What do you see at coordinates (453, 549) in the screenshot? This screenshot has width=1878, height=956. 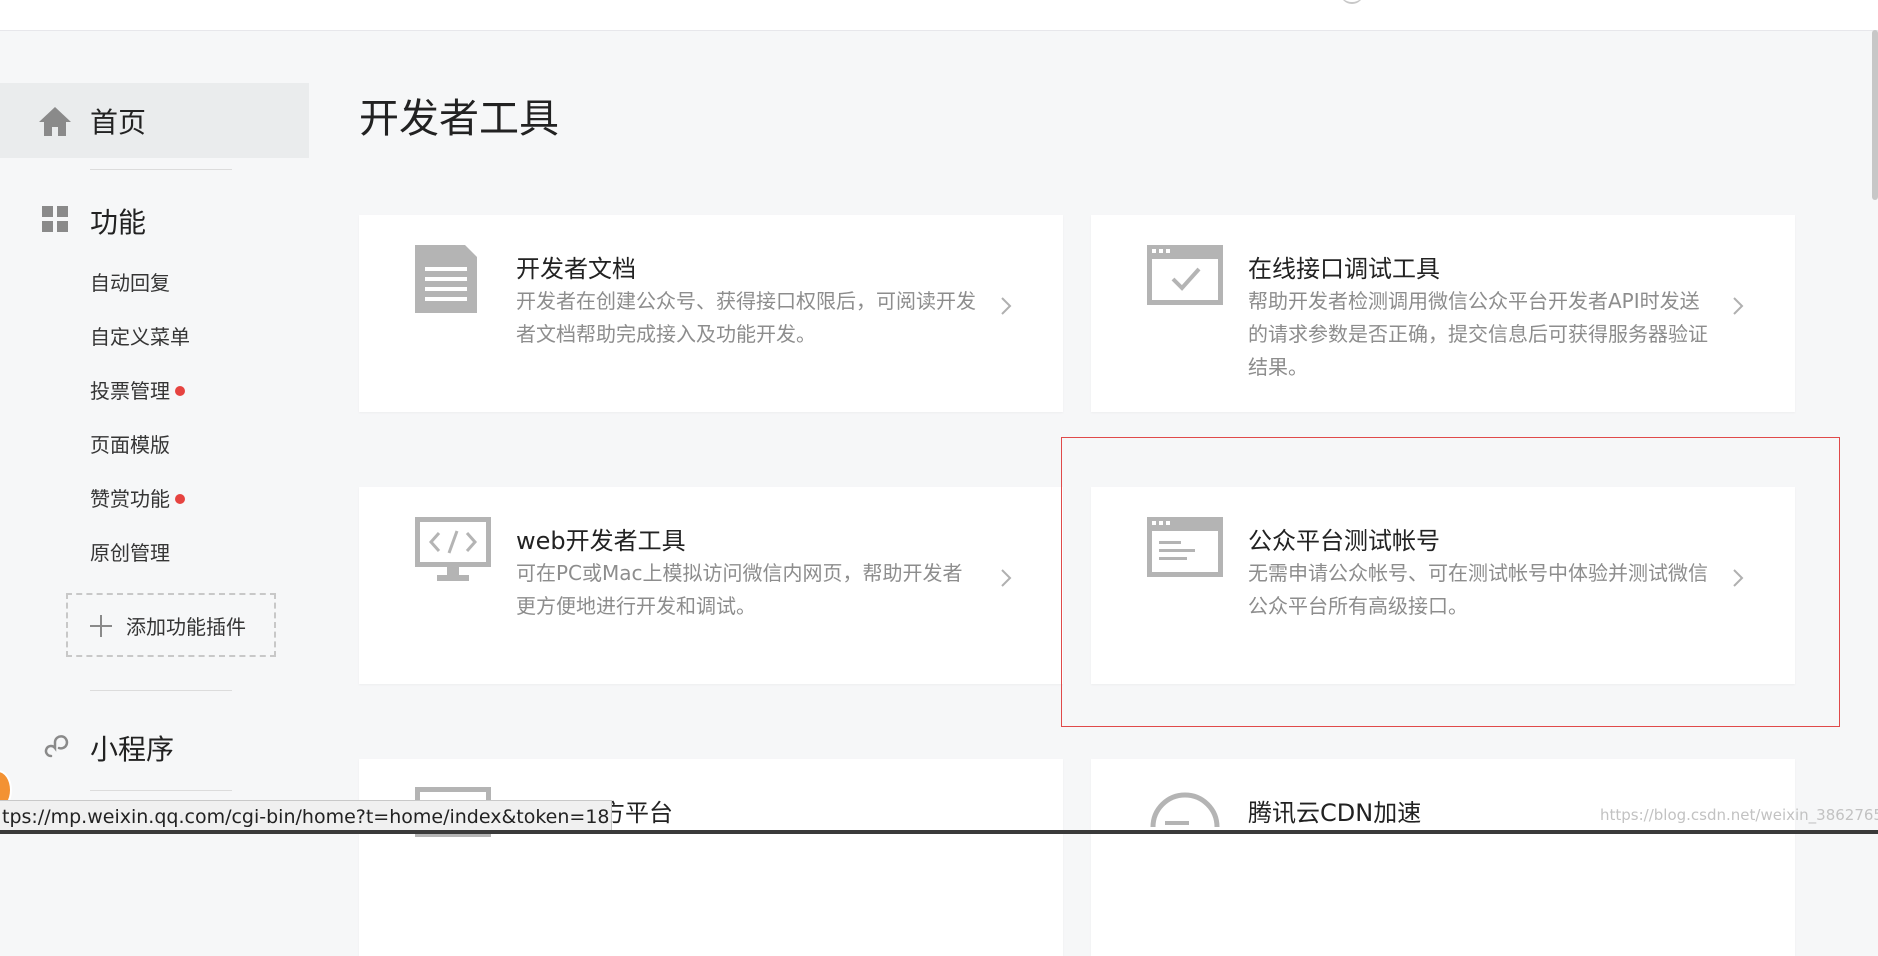 I see `monitor-code-icon` at bounding box center [453, 549].